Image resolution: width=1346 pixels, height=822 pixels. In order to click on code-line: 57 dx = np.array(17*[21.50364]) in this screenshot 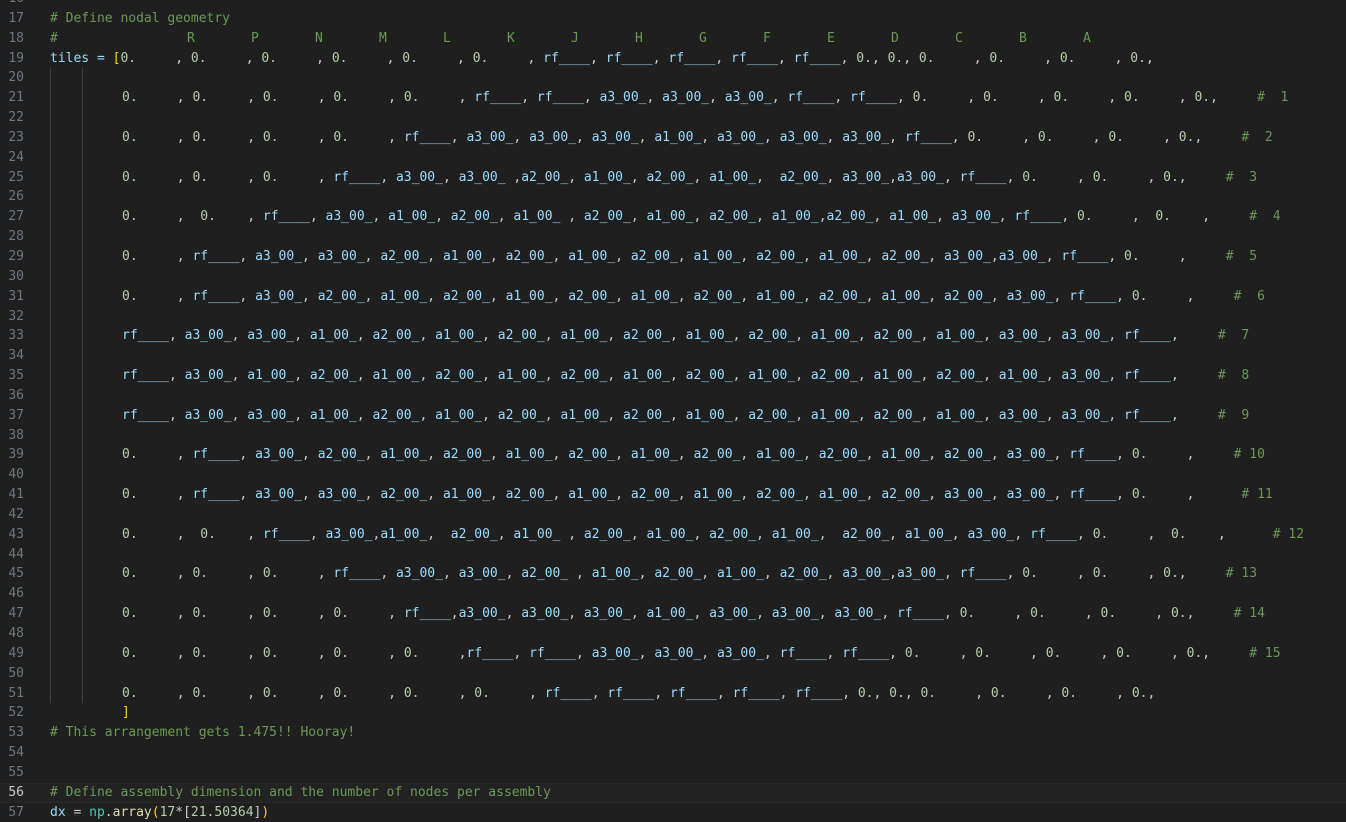, I will do `click(673, 812)`.